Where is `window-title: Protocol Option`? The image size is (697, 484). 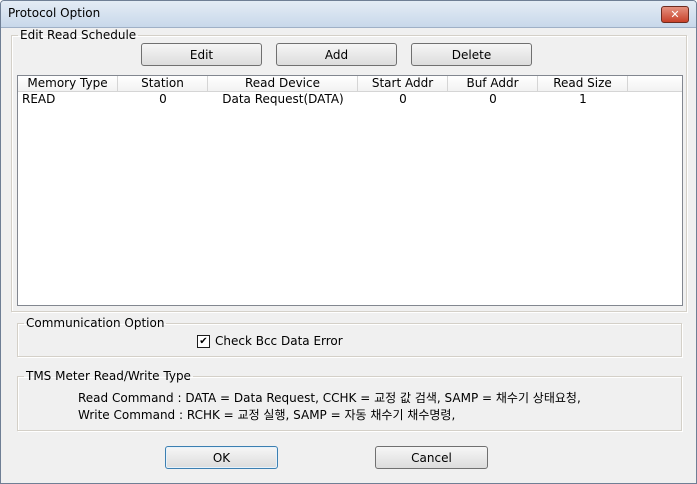 window-title: Protocol Option is located at coordinates (54, 13).